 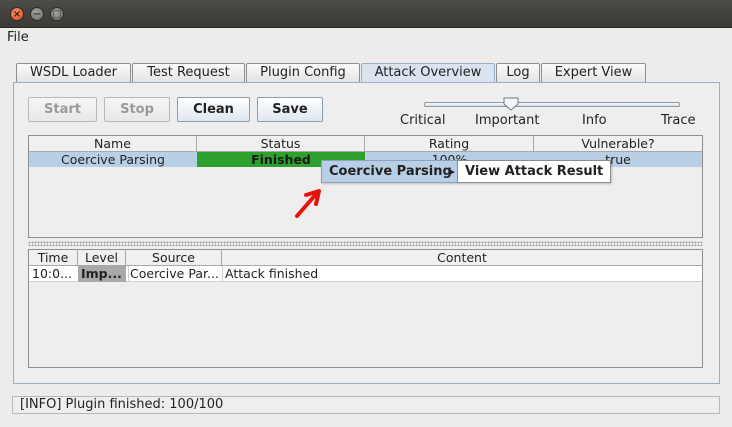 What do you see at coordinates (18, 37) in the screenshot?
I see `menu-file: File` at bounding box center [18, 37].